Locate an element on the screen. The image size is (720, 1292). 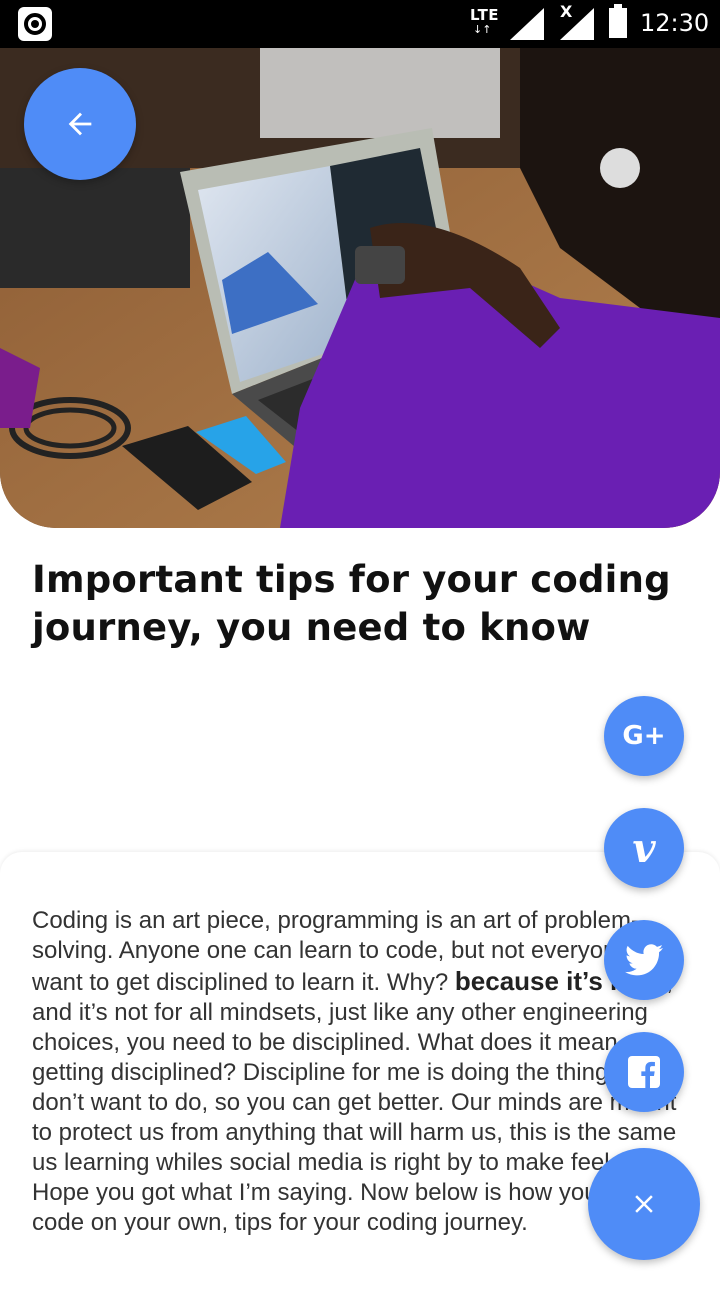
vimeo-share-button: v is located at coordinates (644, 848).